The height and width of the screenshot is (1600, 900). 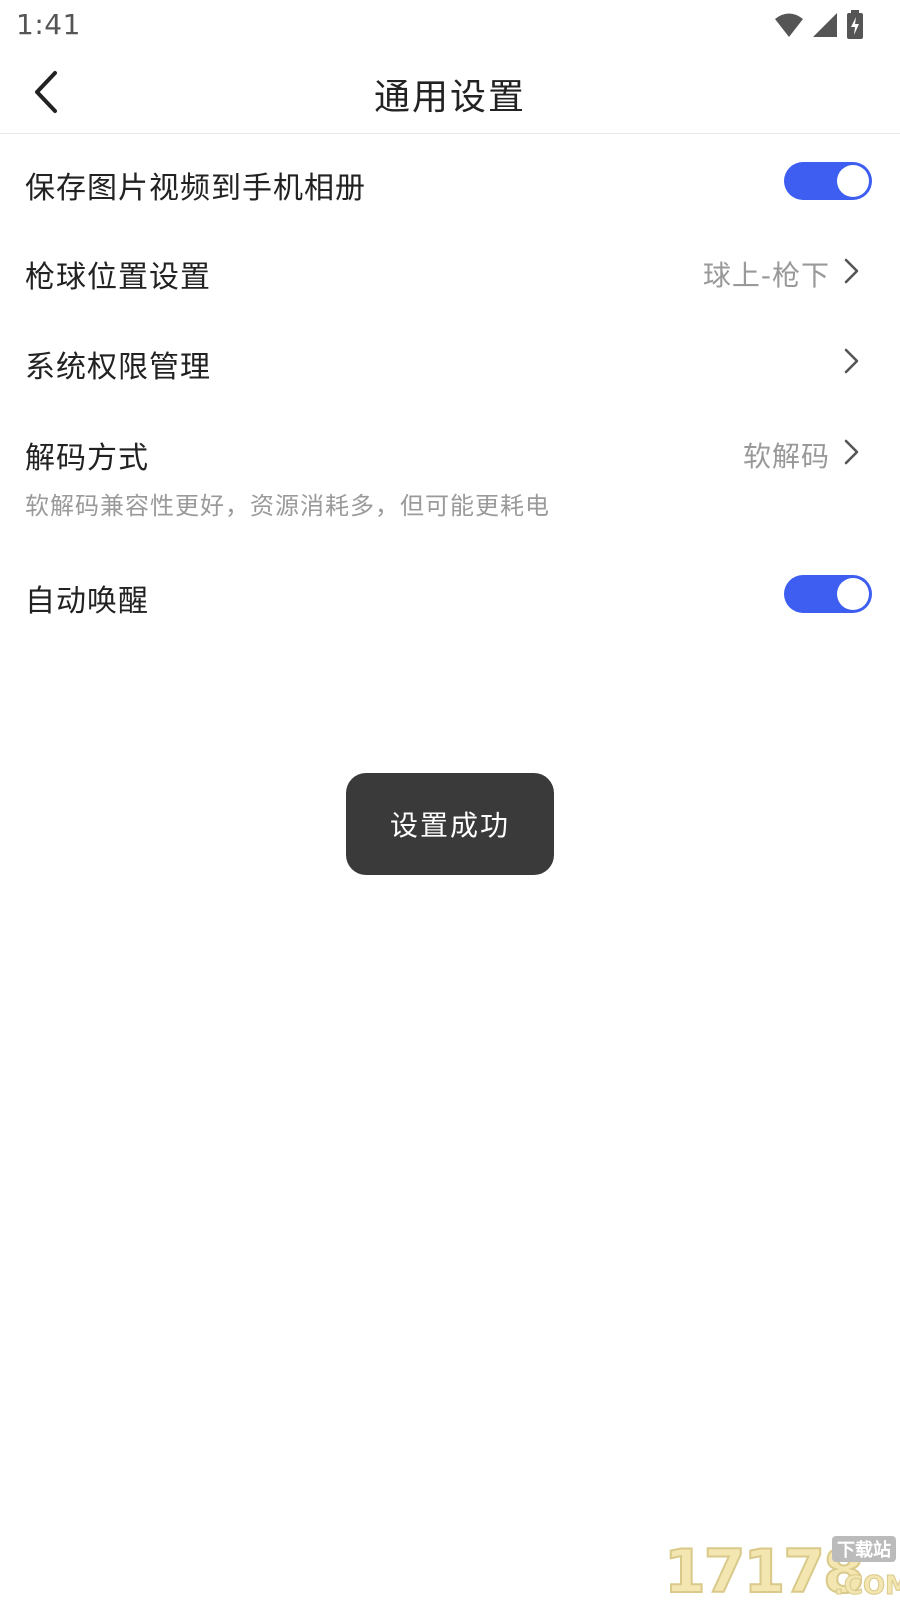 I want to click on header-bar: 通用设置, so click(x=450, y=92).